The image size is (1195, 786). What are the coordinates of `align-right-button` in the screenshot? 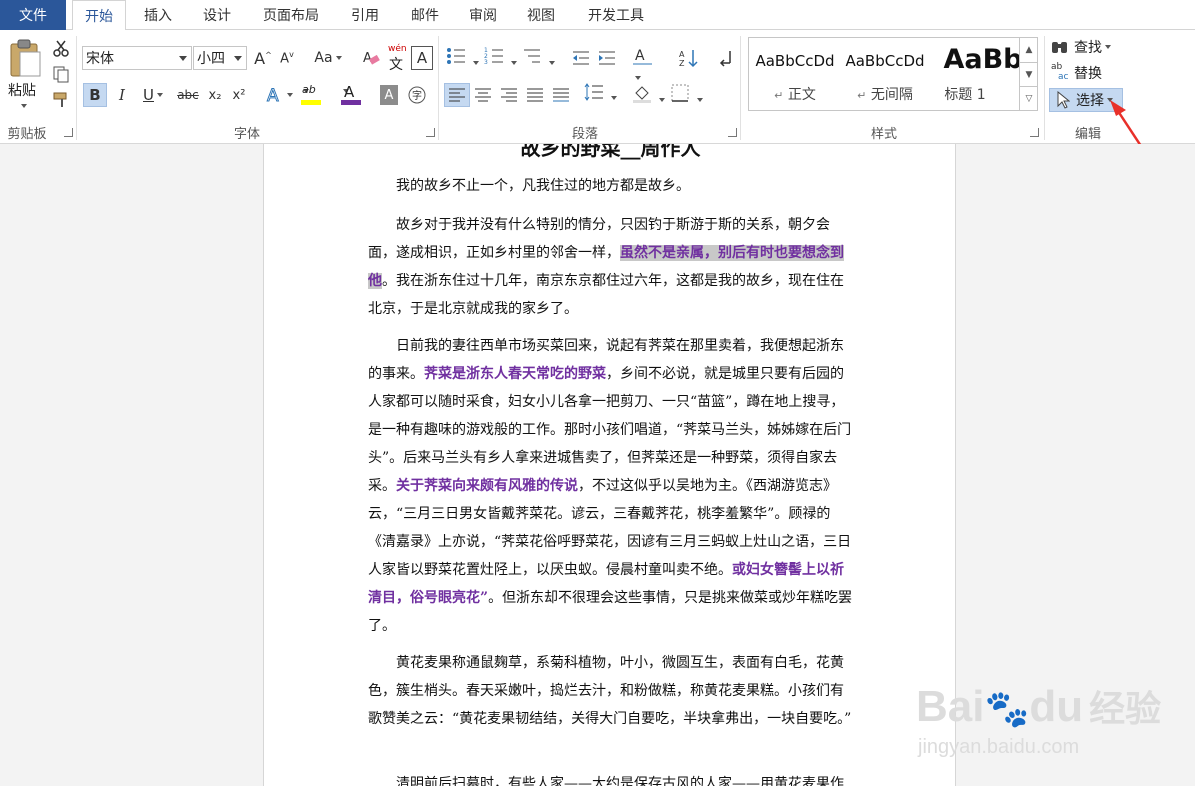 It's located at (509, 95).